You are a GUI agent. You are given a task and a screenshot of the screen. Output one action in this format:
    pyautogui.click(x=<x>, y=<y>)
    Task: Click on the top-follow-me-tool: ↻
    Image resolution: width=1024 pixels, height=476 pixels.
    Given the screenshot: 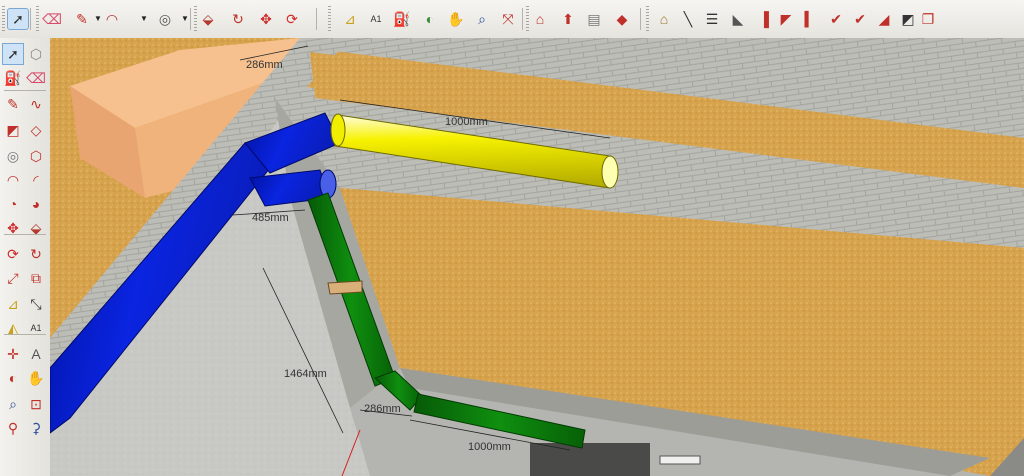 What is the action you would take?
    pyautogui.click(x=238, y=19)
    